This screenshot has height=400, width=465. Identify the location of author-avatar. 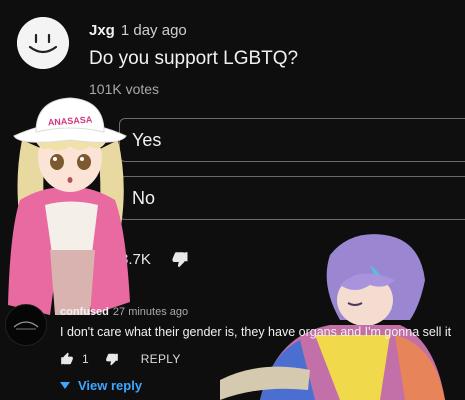
(43, 43).